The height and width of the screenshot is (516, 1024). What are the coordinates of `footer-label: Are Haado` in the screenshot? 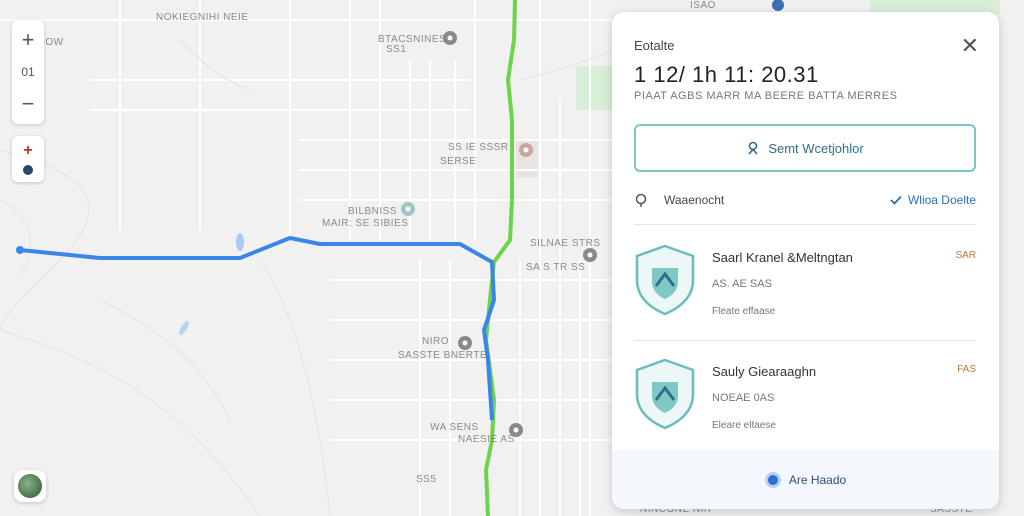 It's located at (817, 479).